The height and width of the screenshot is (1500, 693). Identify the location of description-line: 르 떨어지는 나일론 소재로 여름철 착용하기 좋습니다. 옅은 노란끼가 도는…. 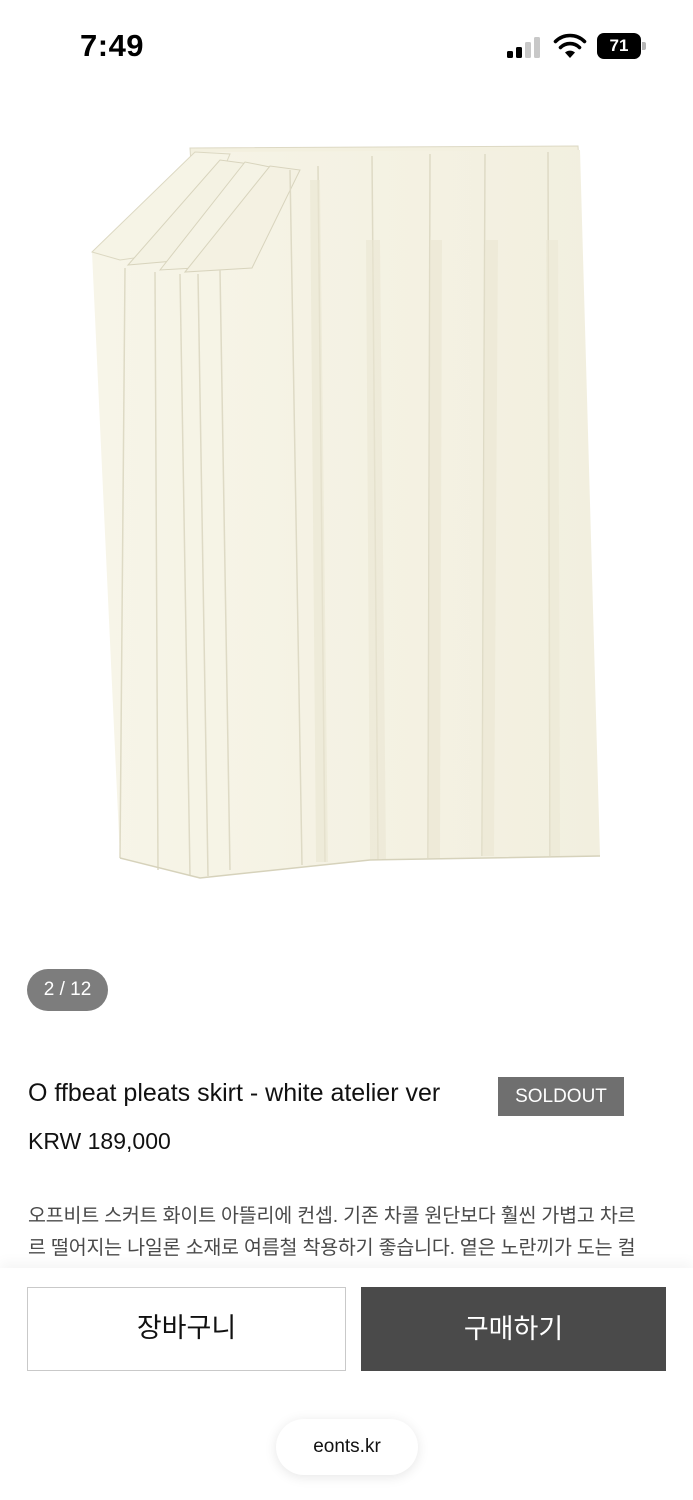
(332, 1248).